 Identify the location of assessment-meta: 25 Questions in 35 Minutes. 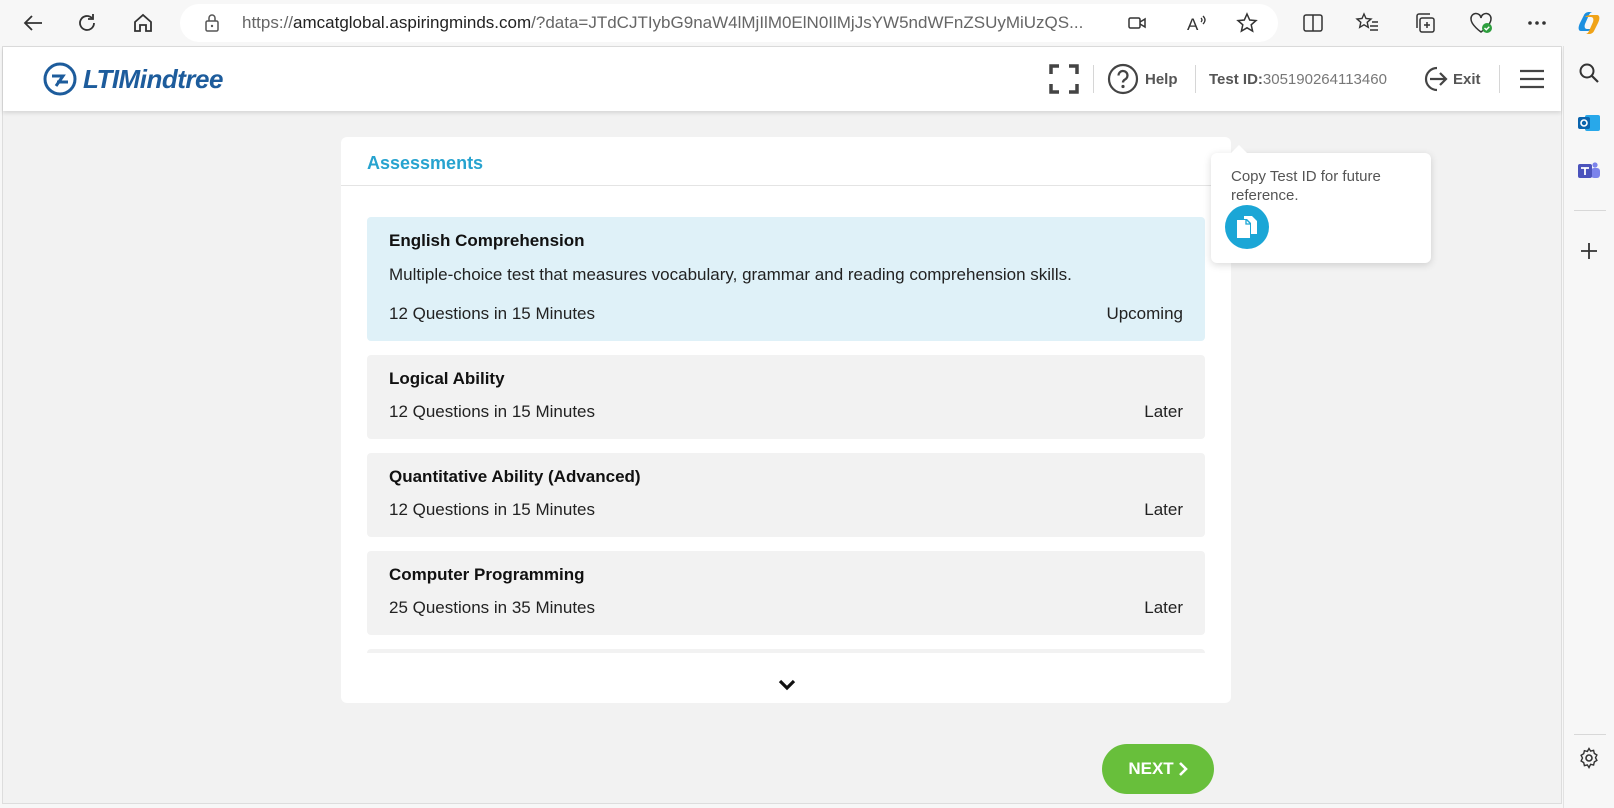
(492, 607).